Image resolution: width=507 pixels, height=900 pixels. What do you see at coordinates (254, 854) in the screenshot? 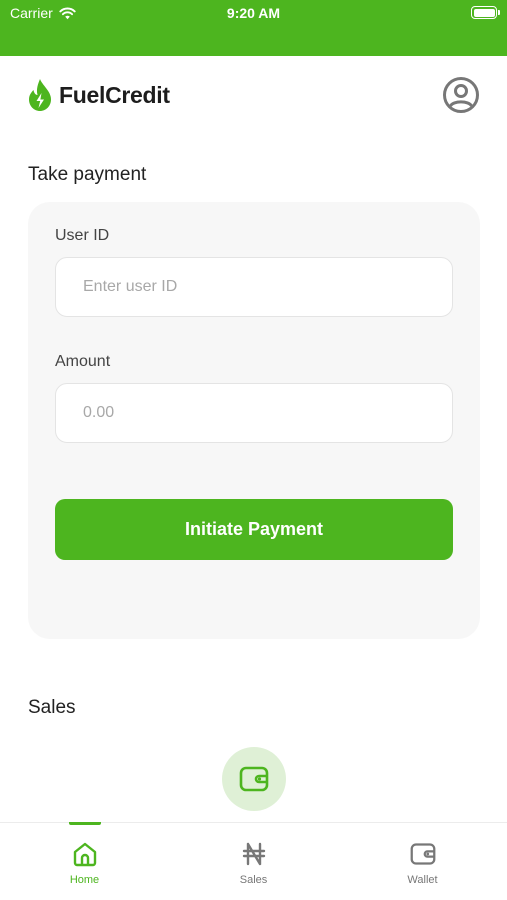
I see `naira-icon` at bounding box center [254, 854].